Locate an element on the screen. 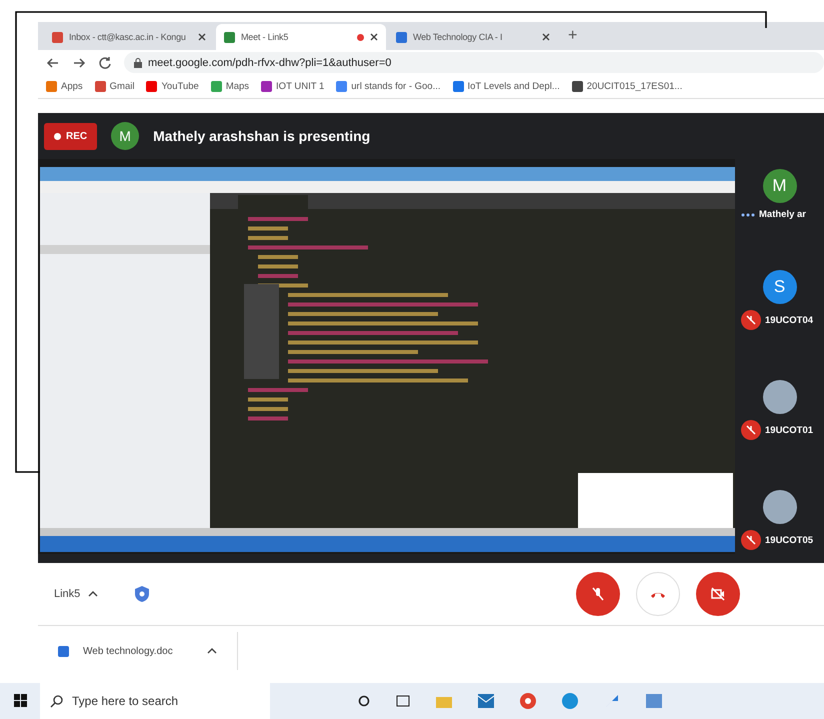 This screenshot has height=719, width=824. camera-icon is located at coordinates (718, 594).